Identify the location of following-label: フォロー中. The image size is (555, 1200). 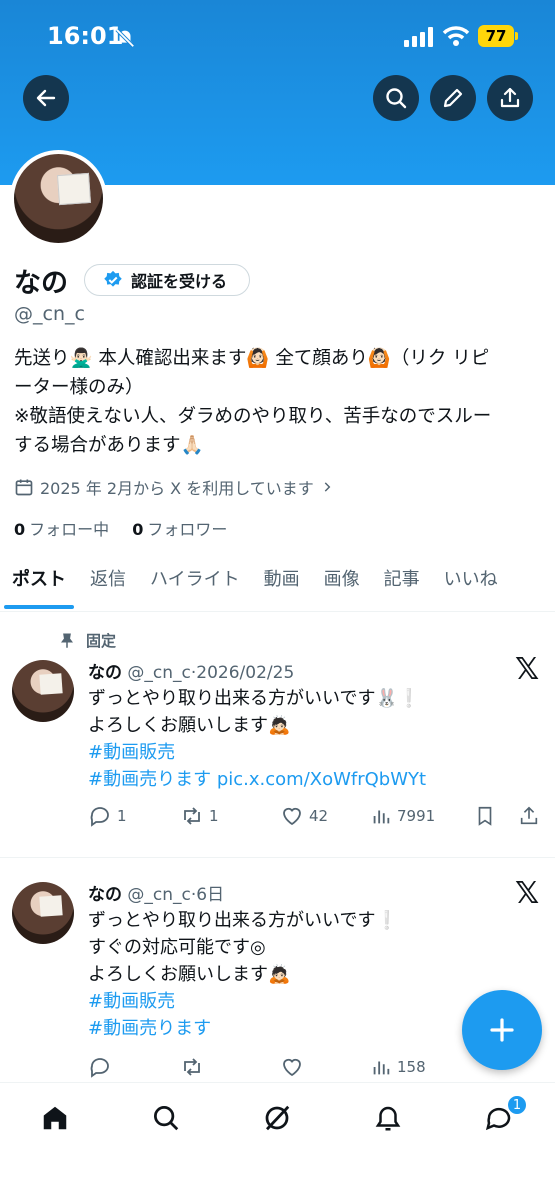
(69, 529).